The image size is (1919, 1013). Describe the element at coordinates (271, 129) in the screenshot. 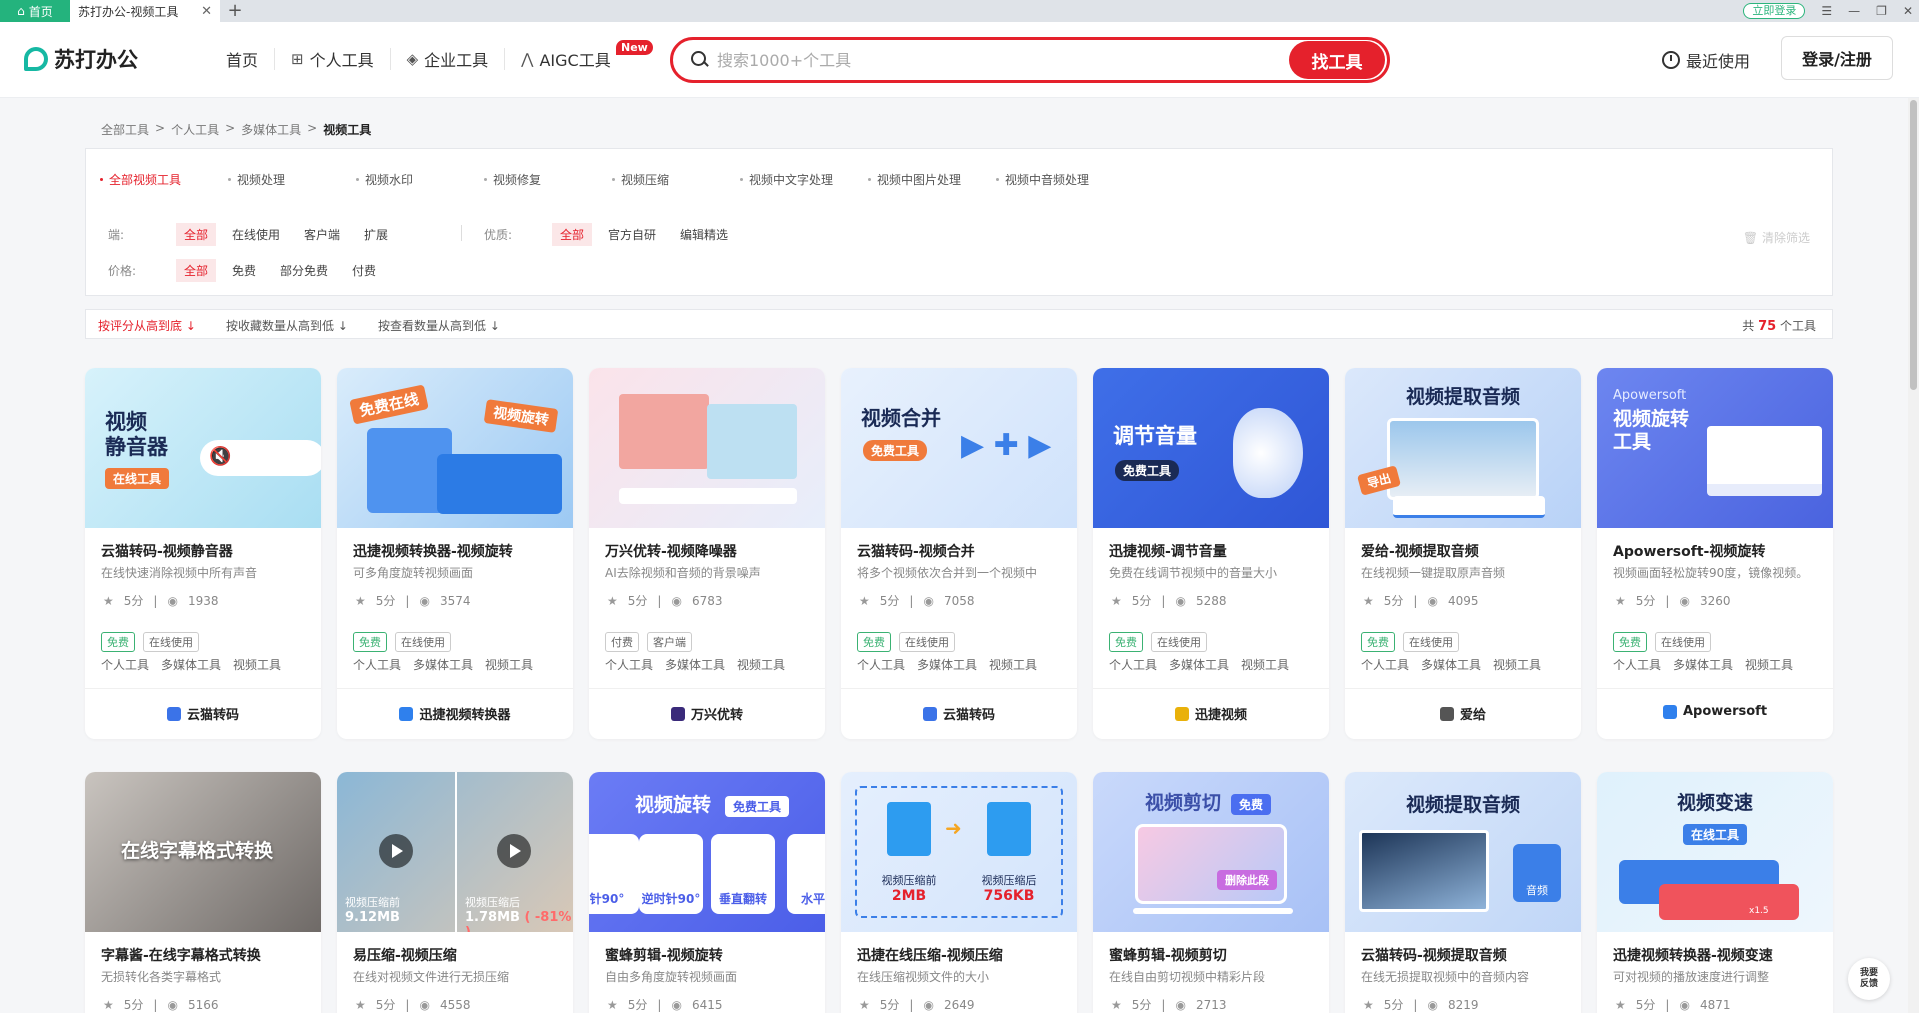

I see `crumb-media: 多媒体工具` at that location.